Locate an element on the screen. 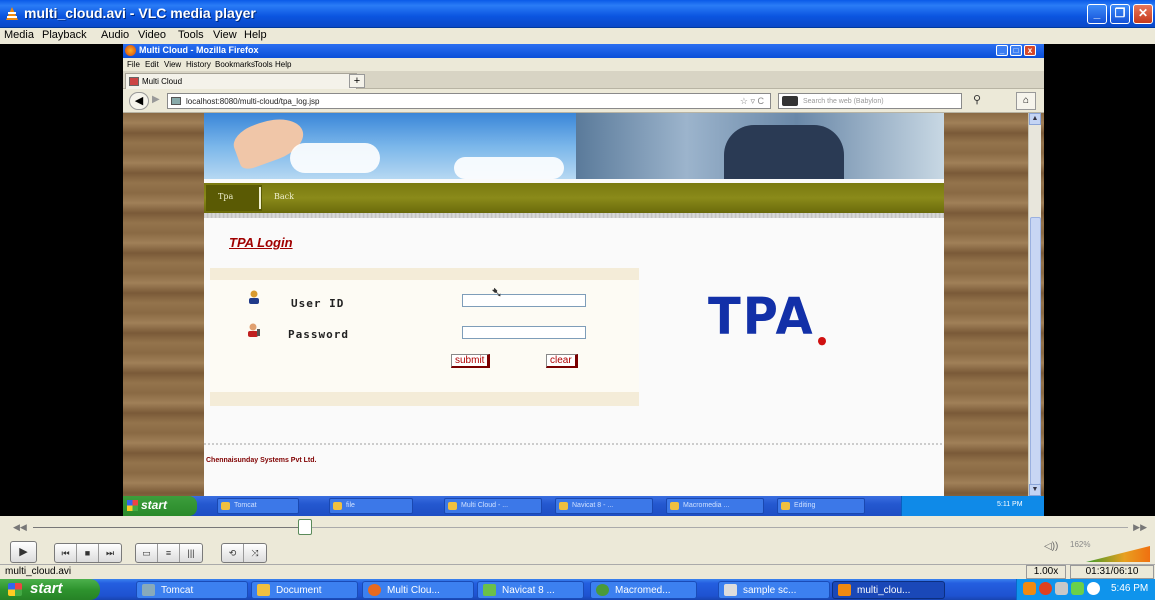  search-magnifier-icon: ⚲ is located at coordinates (977, 100).